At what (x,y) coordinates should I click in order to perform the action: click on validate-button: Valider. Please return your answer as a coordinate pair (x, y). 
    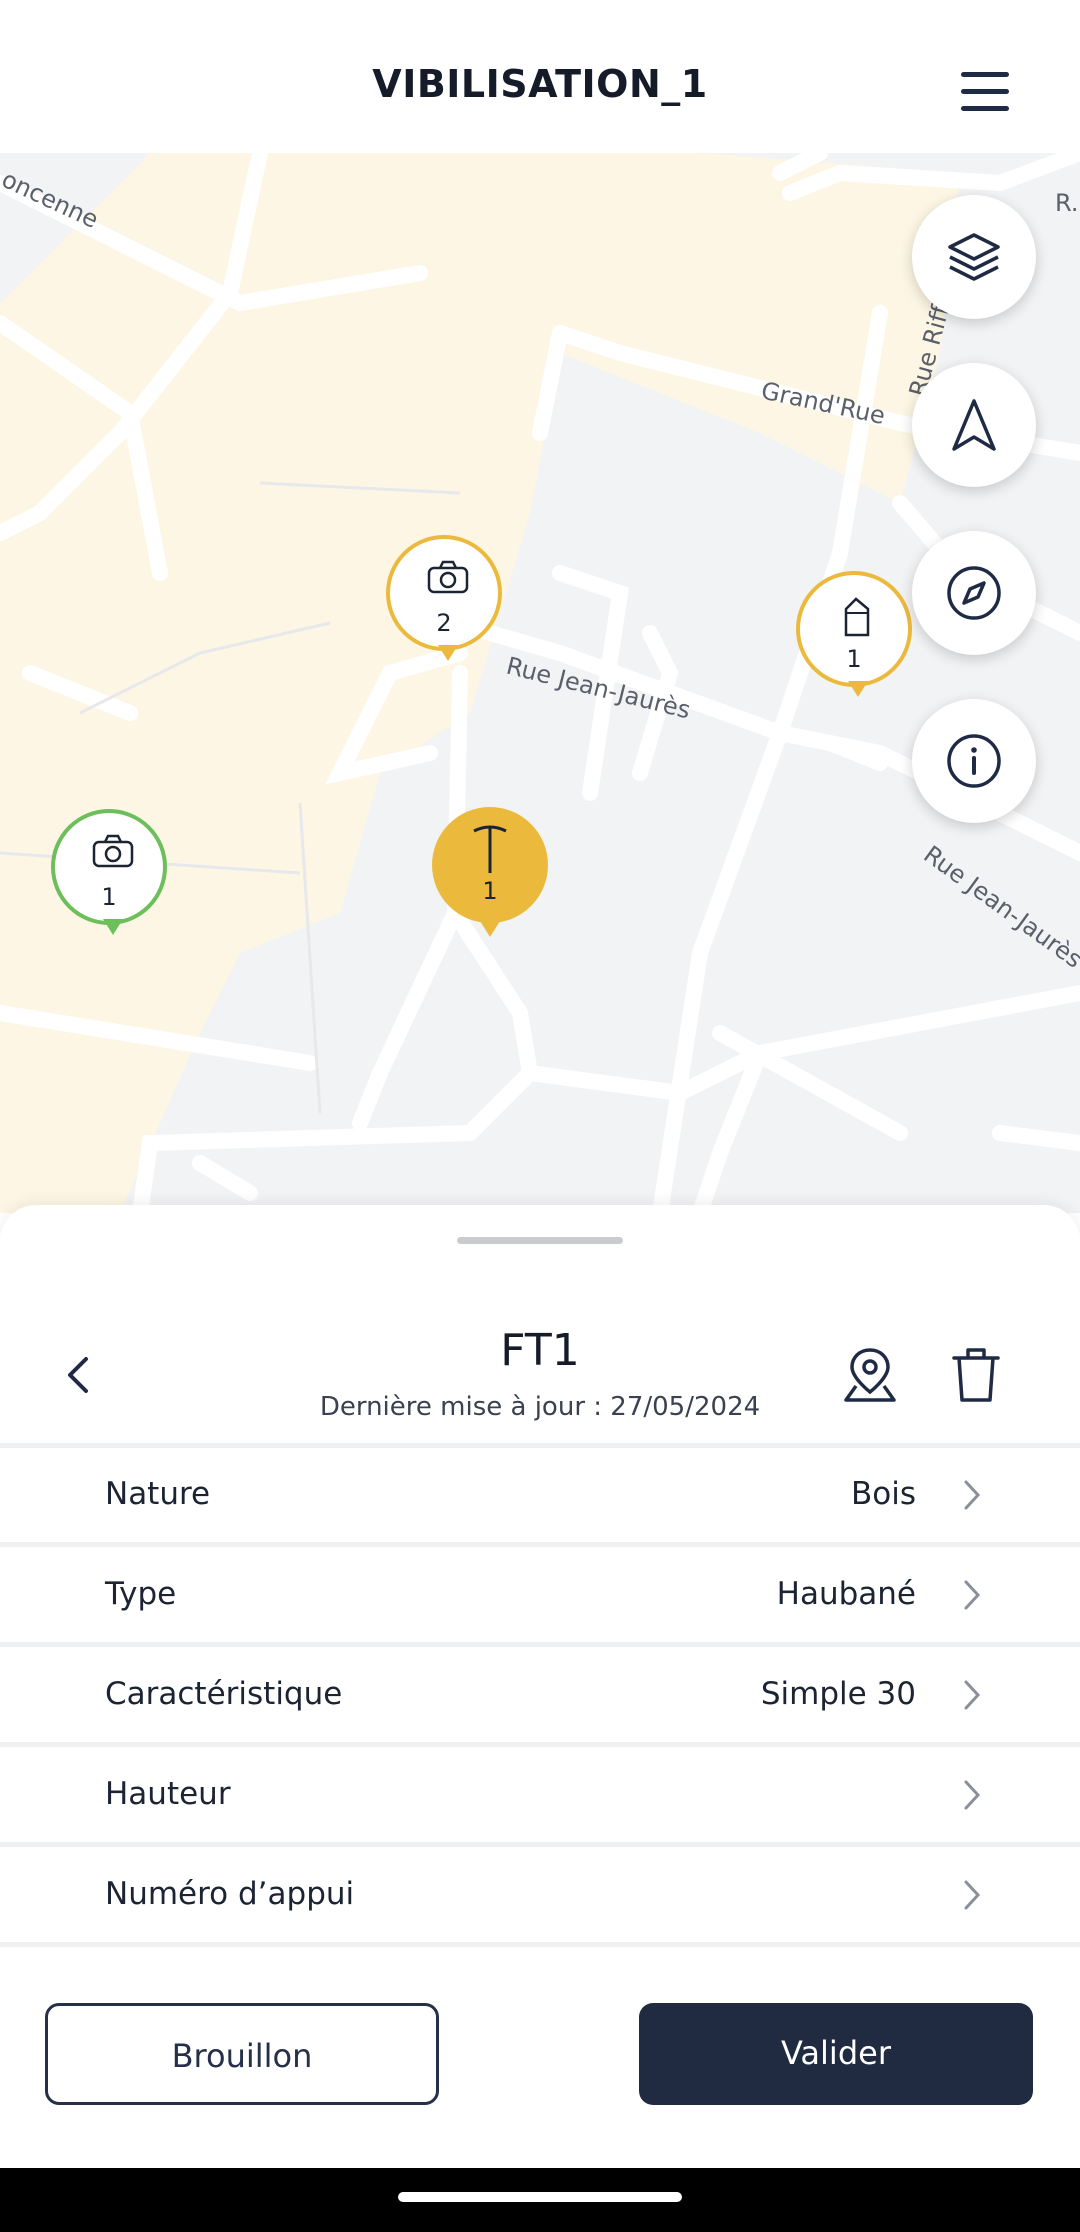
    Looking at the image, I should click on (836, 2054).